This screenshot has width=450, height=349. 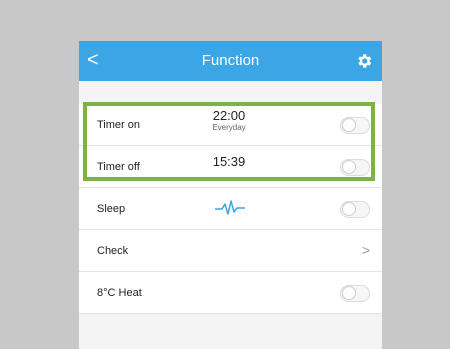 What do you see at coordinates (111, 209) in the screenshot?
I see `sleep-label: Sleep` at bounding box center [111, 209].